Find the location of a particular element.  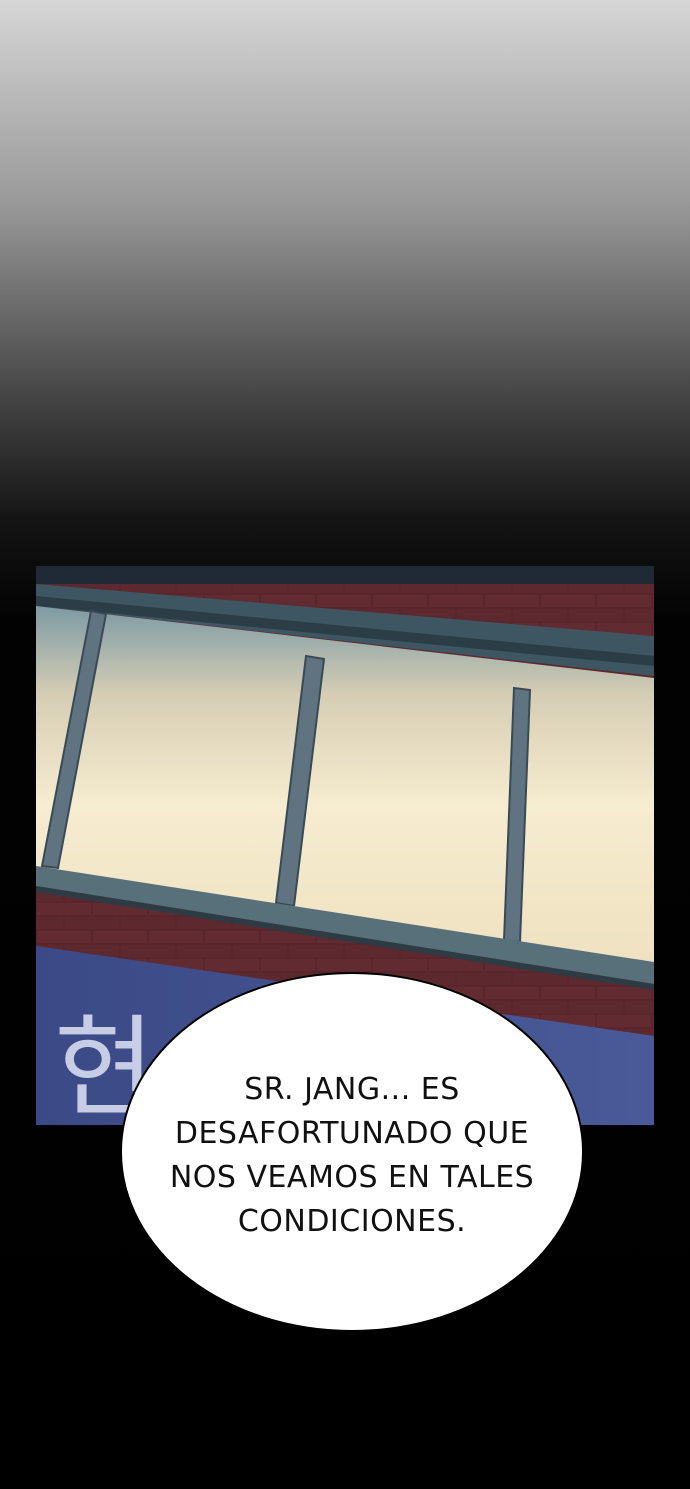

speech-line: NOS VEAMOS EN TALES is located at coordinates (352, 1177).